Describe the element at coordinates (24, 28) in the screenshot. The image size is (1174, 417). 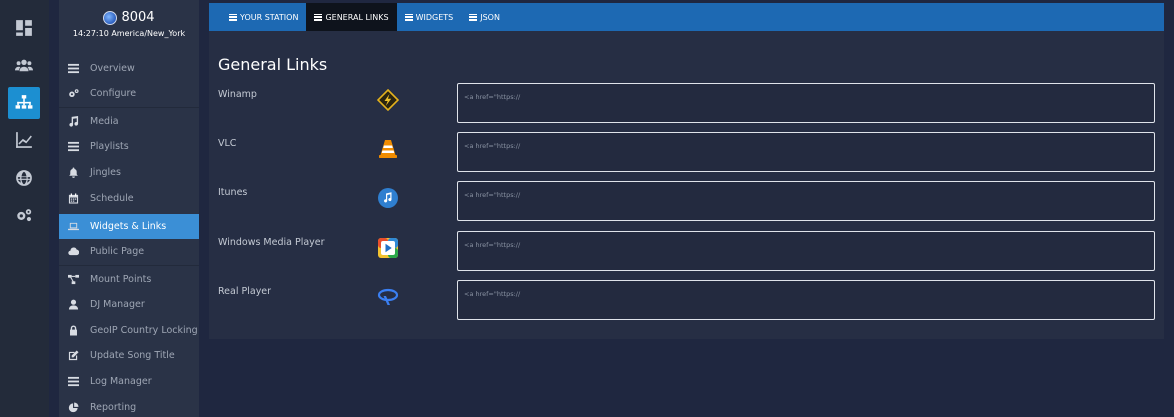
I see `dashboard-icon` at that location.